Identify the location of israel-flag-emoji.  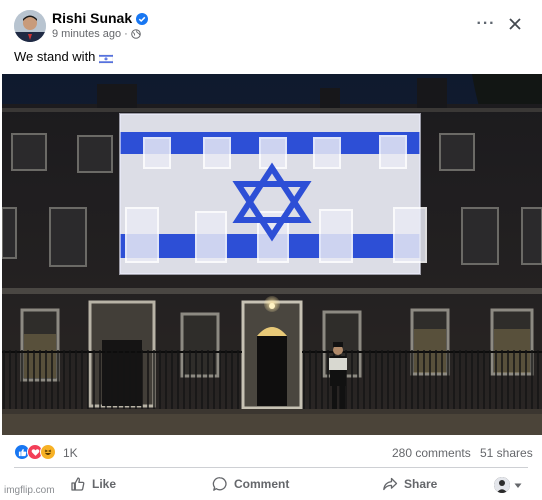
(106, 58).